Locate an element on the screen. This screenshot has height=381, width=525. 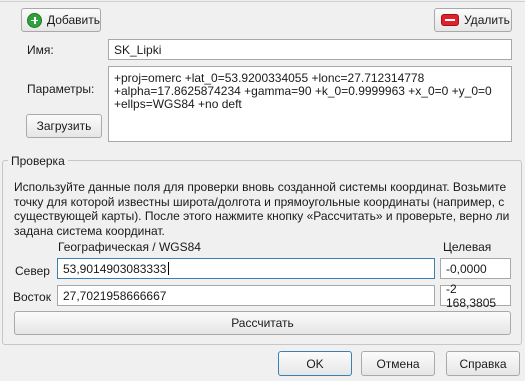
minus-icon is located at coordinates (450, 20).